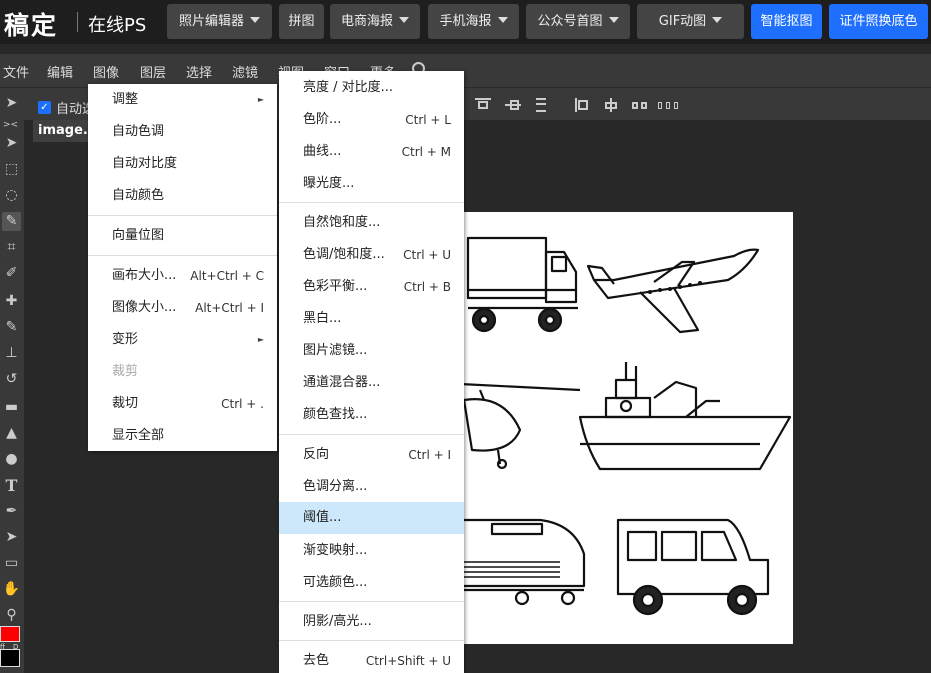 This screenshot has height=673, width=931. What do you see at coordinates (12, 396) in the screenshot?
I see `tools-panel: >< ➤ ⬚ ◌ ✎ ⌗ ✐ ✚ ✎ ⊥ ↺ ▬ ▲ ● T ✒ ➤ ▭ ✋ ⚲` at bounding box center [12, 396].